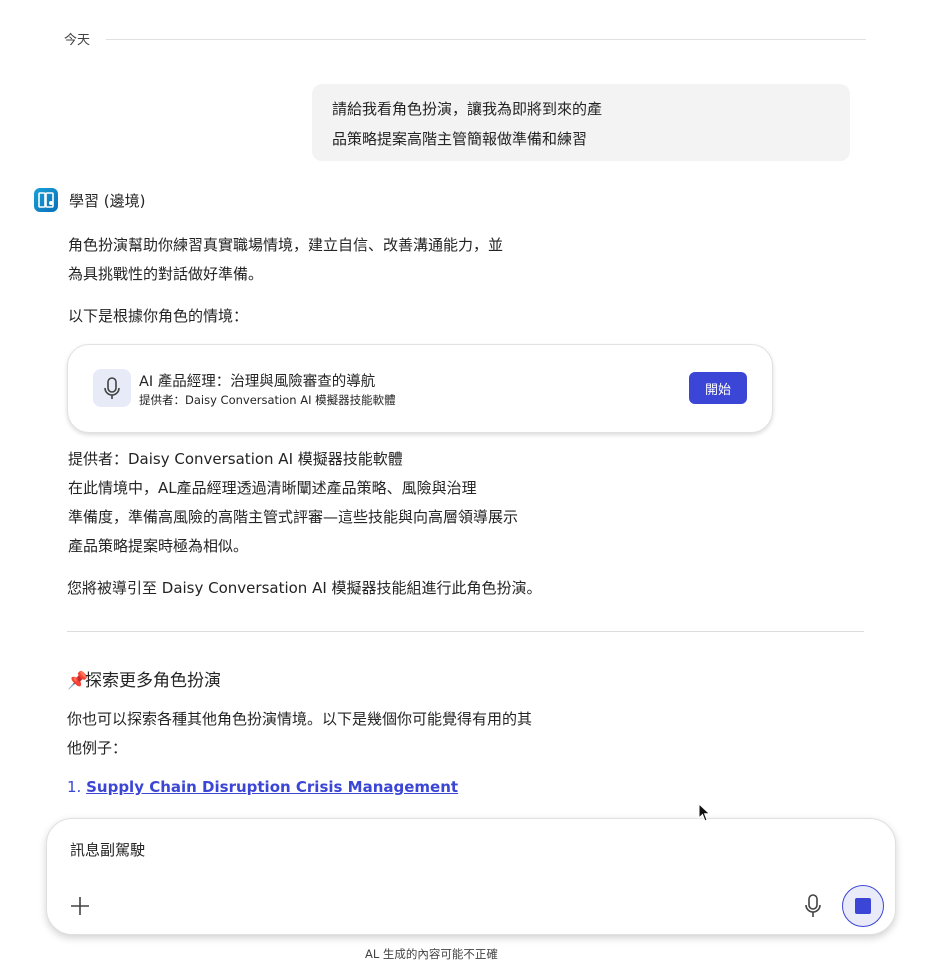  Describe the element at coordinates (97, 748) in the screenshot. I see `explore-intro-line: 他例子：` at that location.